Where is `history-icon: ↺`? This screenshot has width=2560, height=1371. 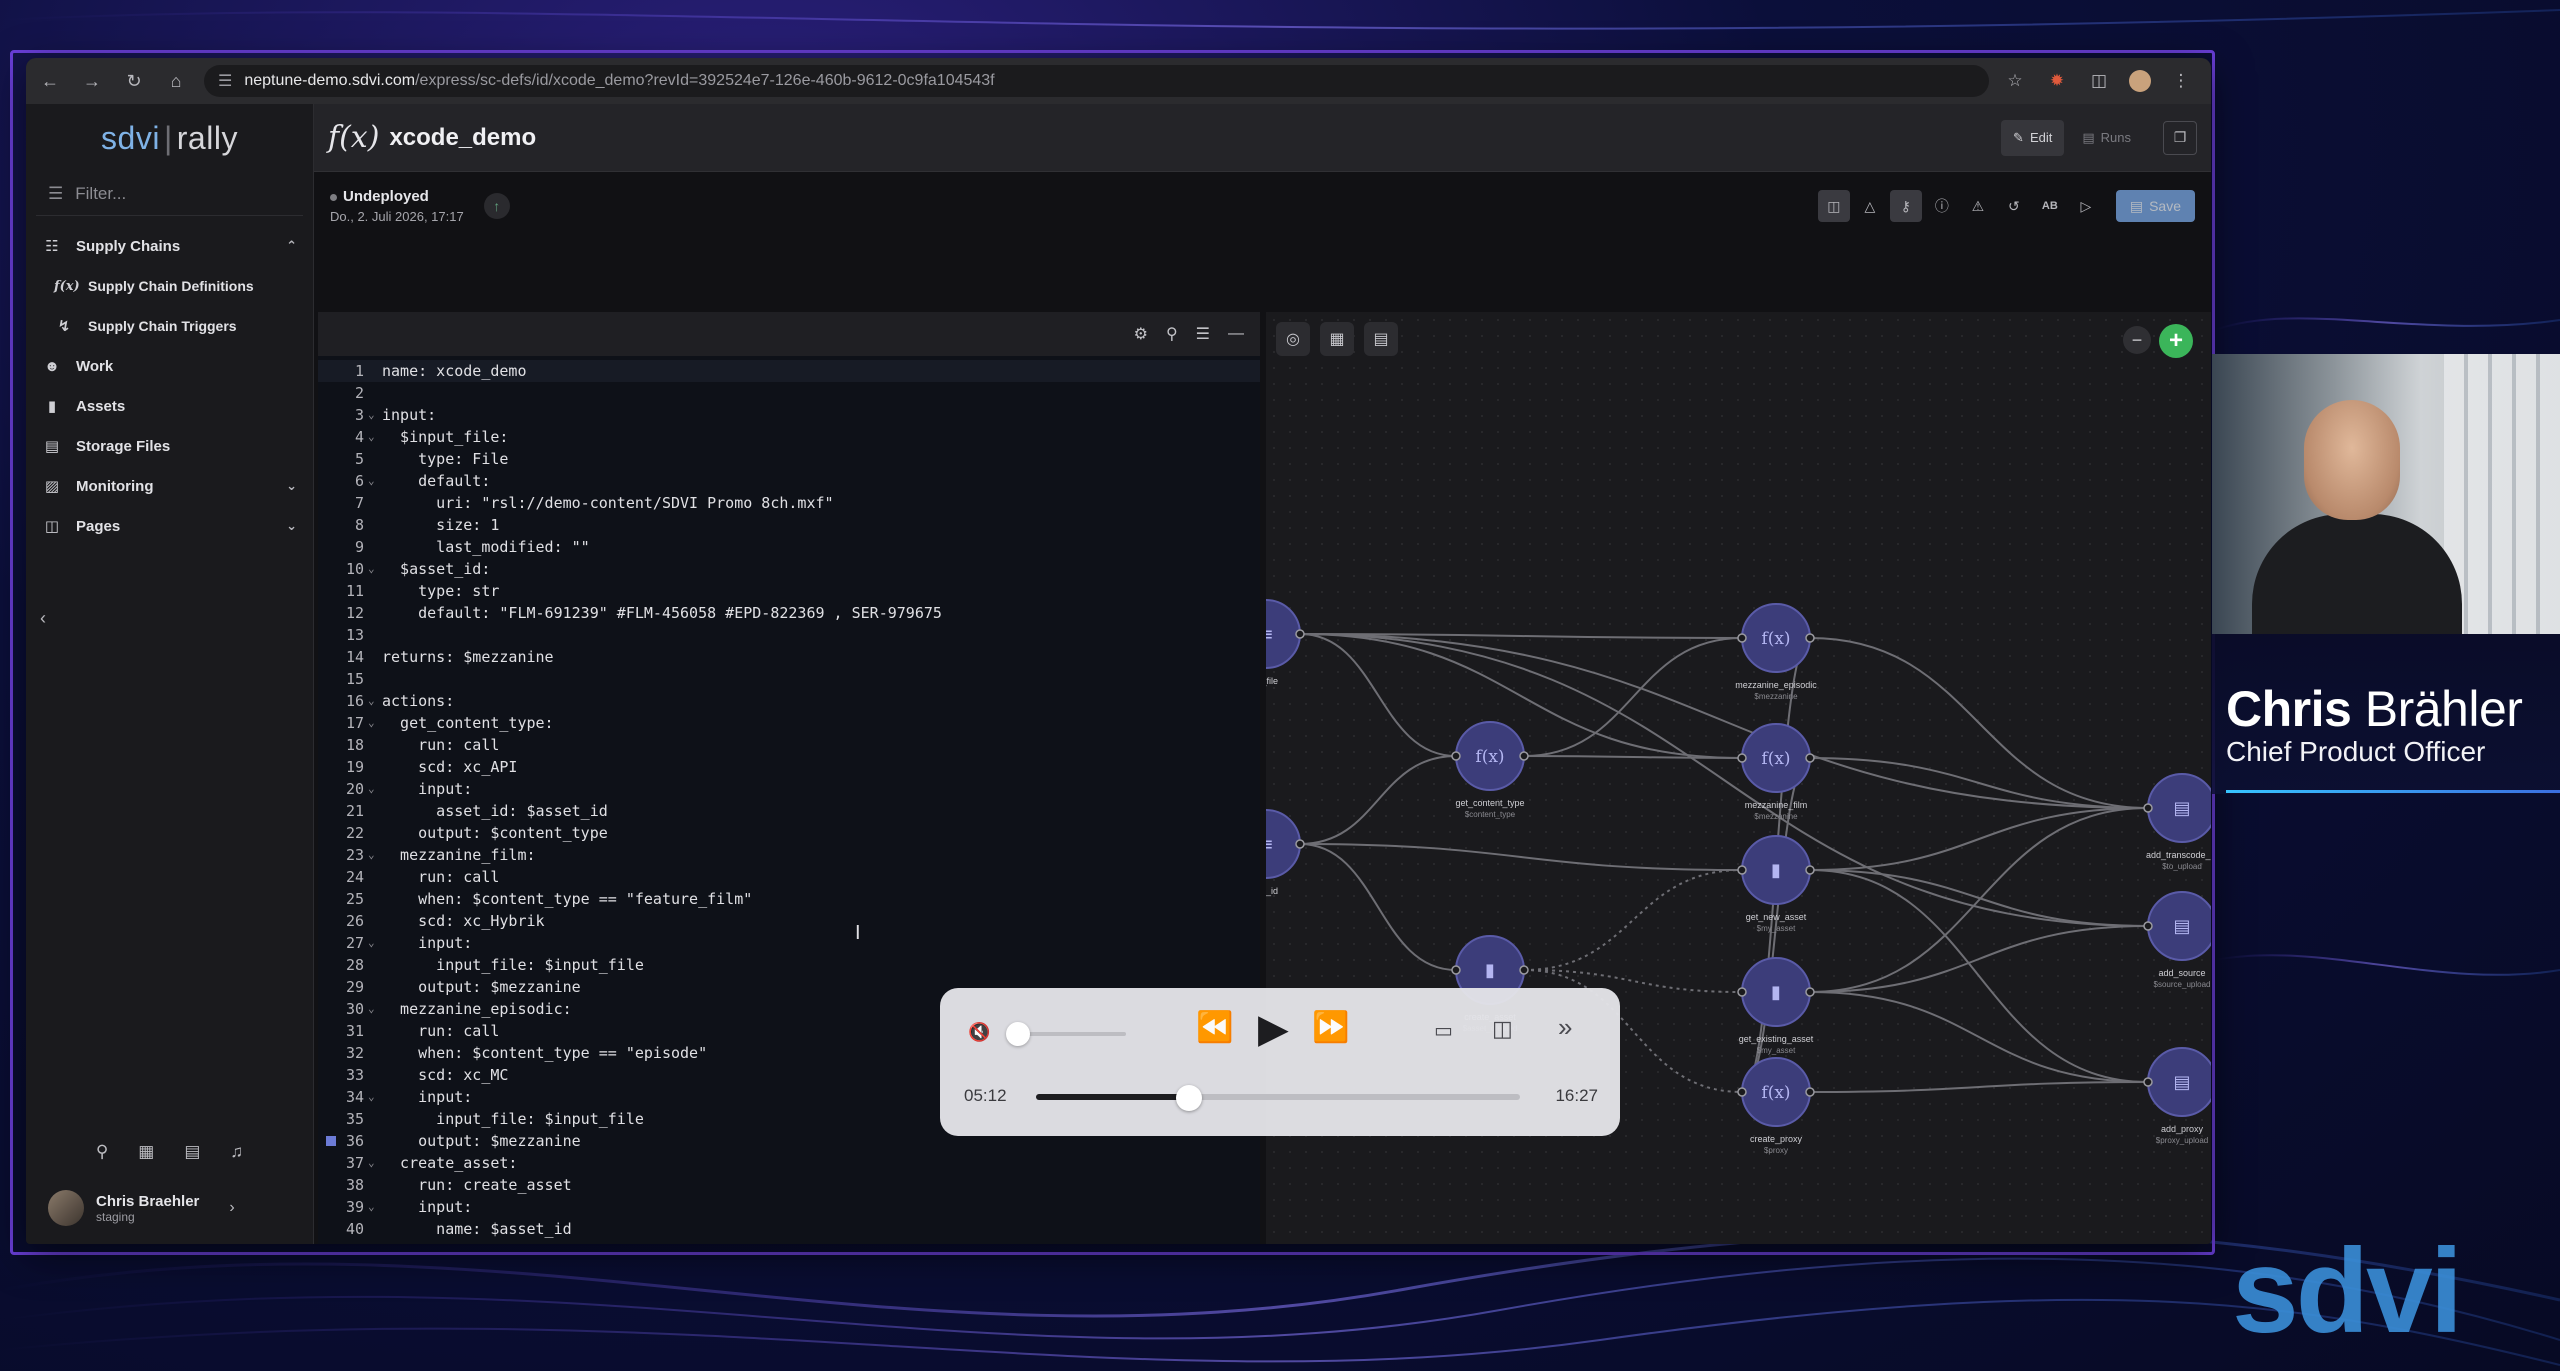 history-icon: ↺ is located at coordinates (2014, 206).